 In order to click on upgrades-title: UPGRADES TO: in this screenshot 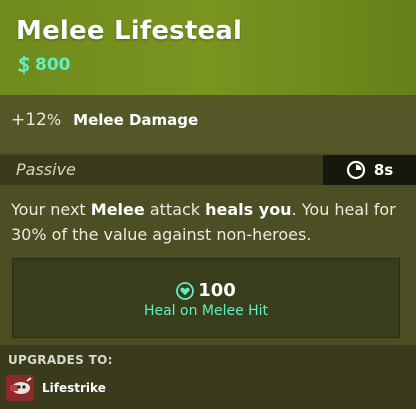, I will do `click(60, 360)`.